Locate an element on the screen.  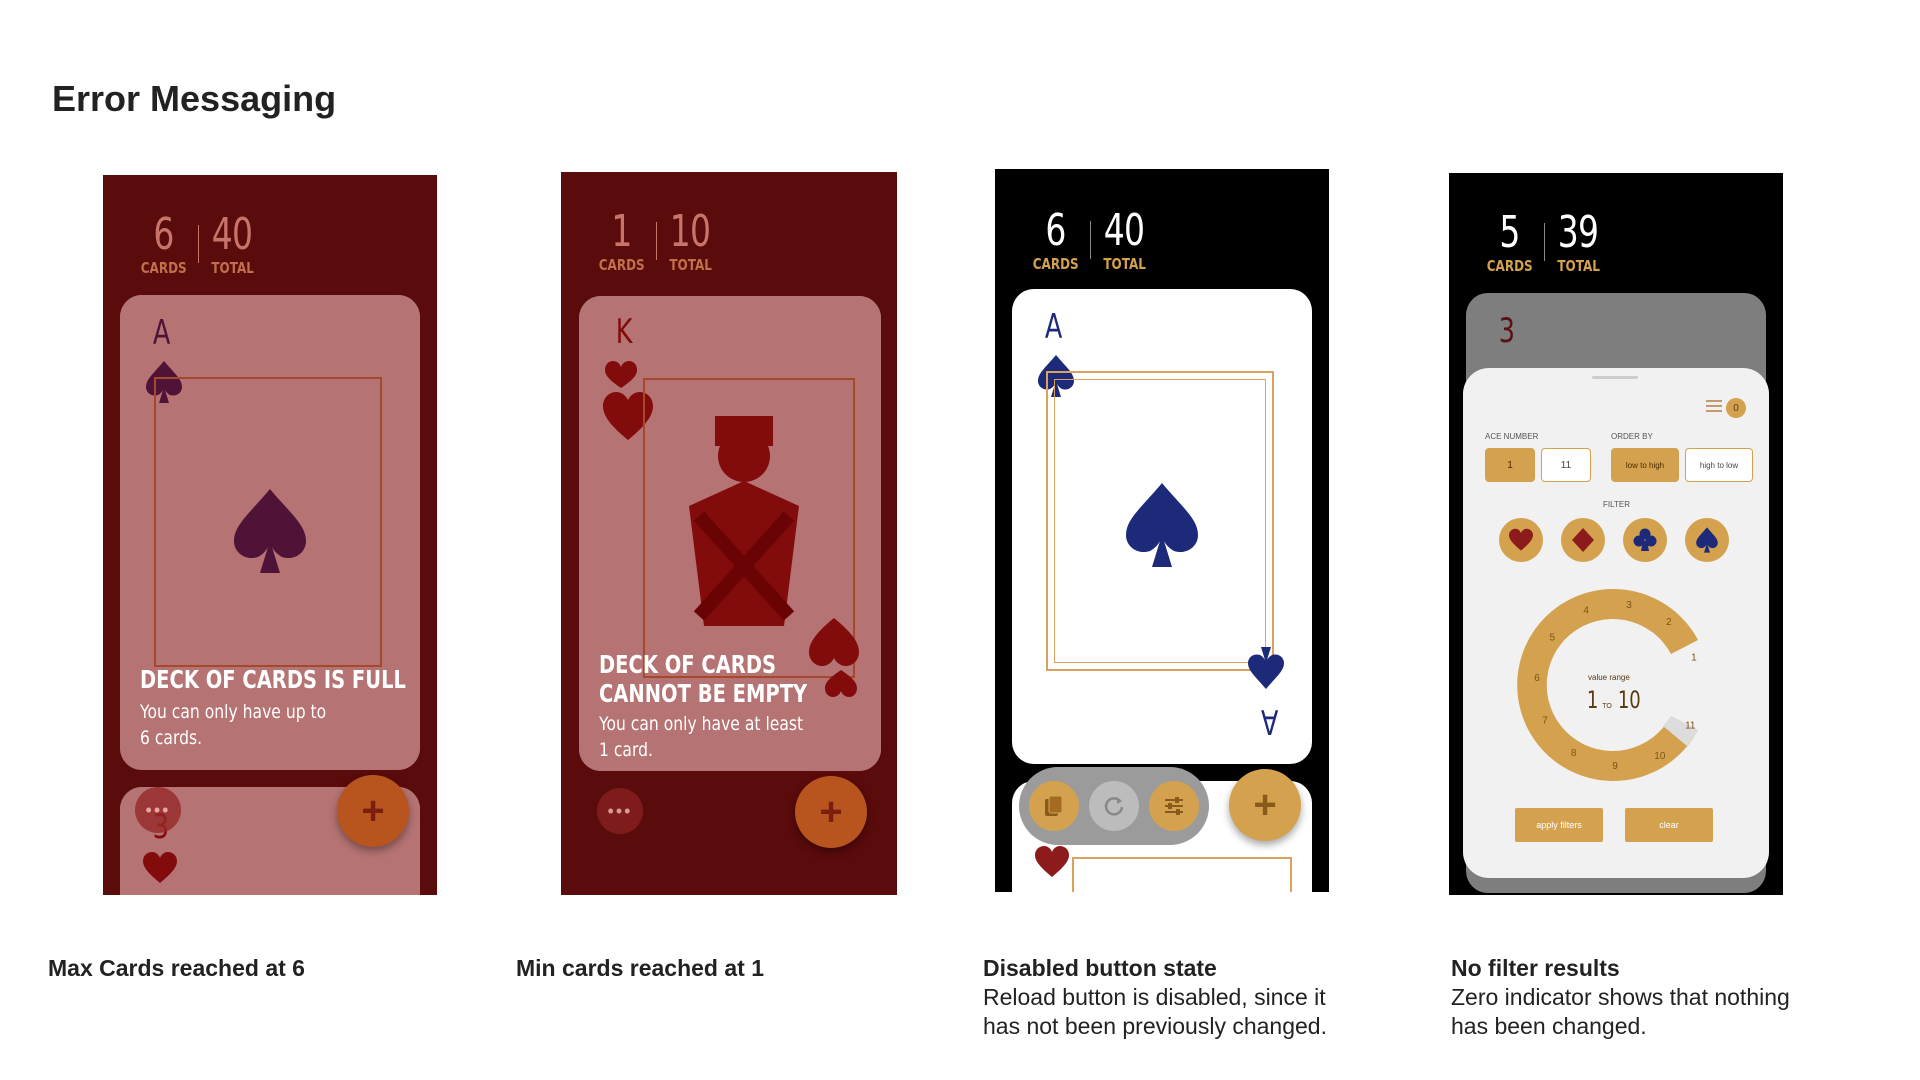
ace-option-1: 1 is located at coordinates (1510, 465).